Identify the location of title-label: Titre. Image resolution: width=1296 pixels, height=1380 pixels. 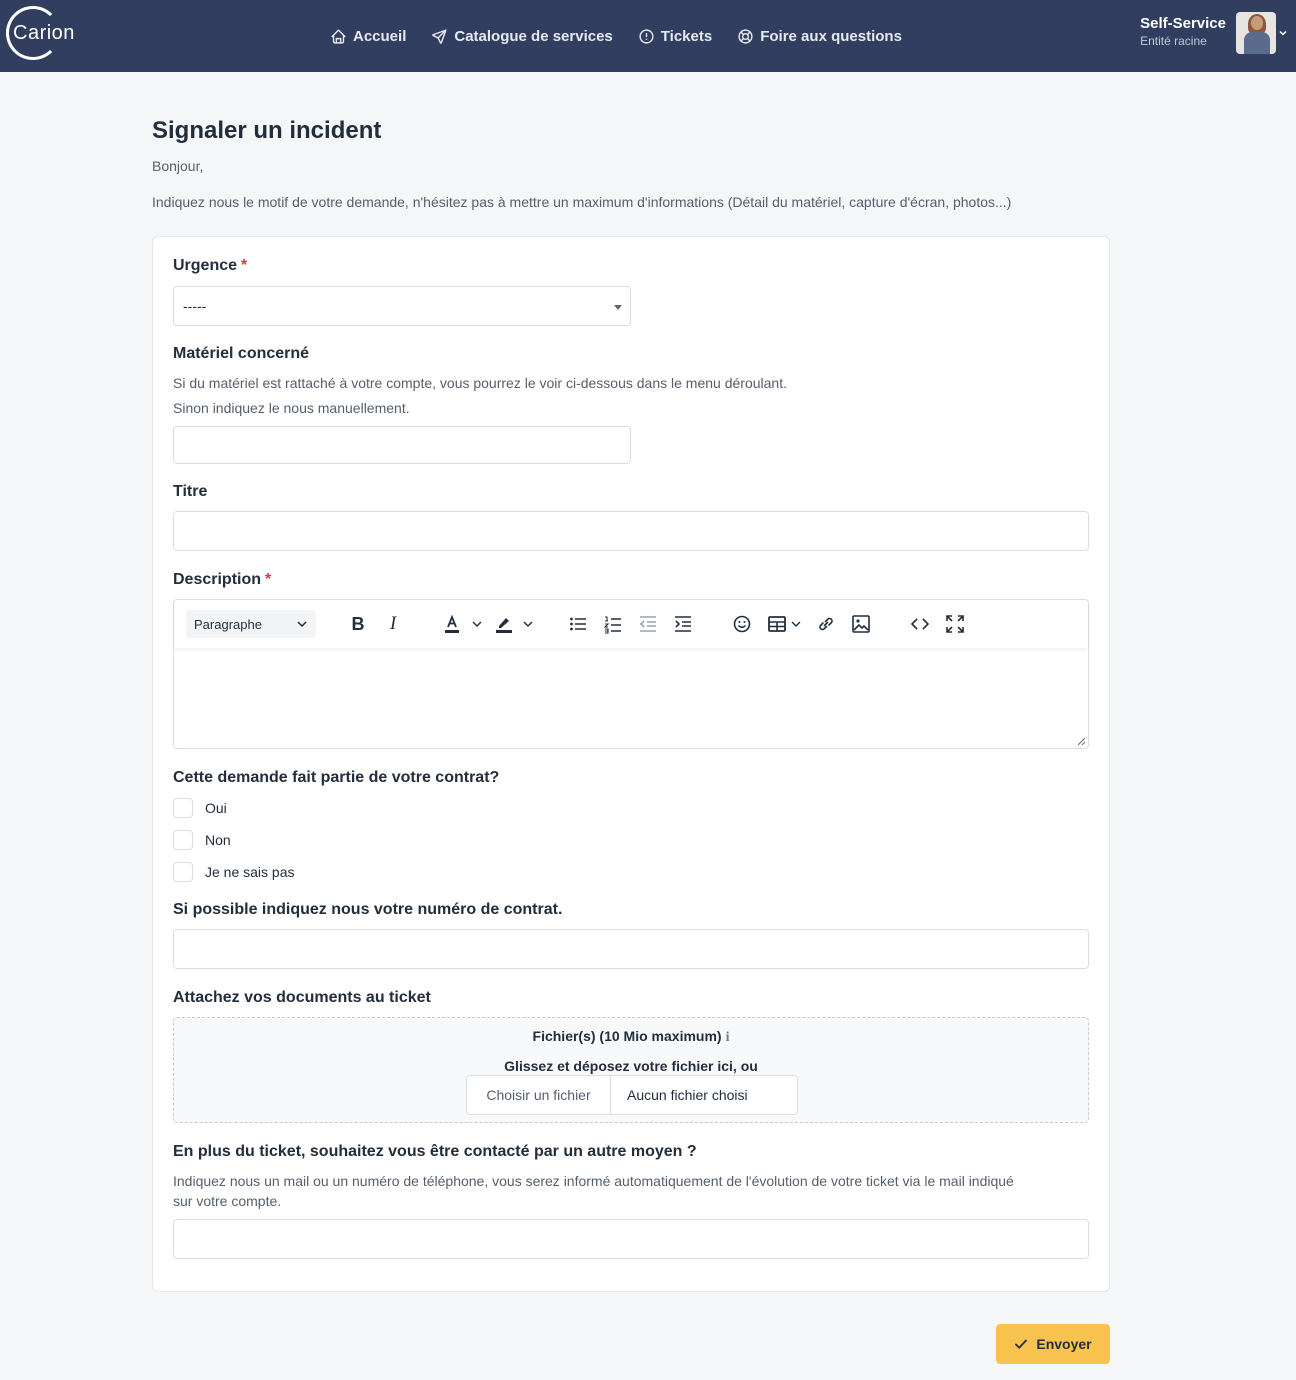
(190, 491).